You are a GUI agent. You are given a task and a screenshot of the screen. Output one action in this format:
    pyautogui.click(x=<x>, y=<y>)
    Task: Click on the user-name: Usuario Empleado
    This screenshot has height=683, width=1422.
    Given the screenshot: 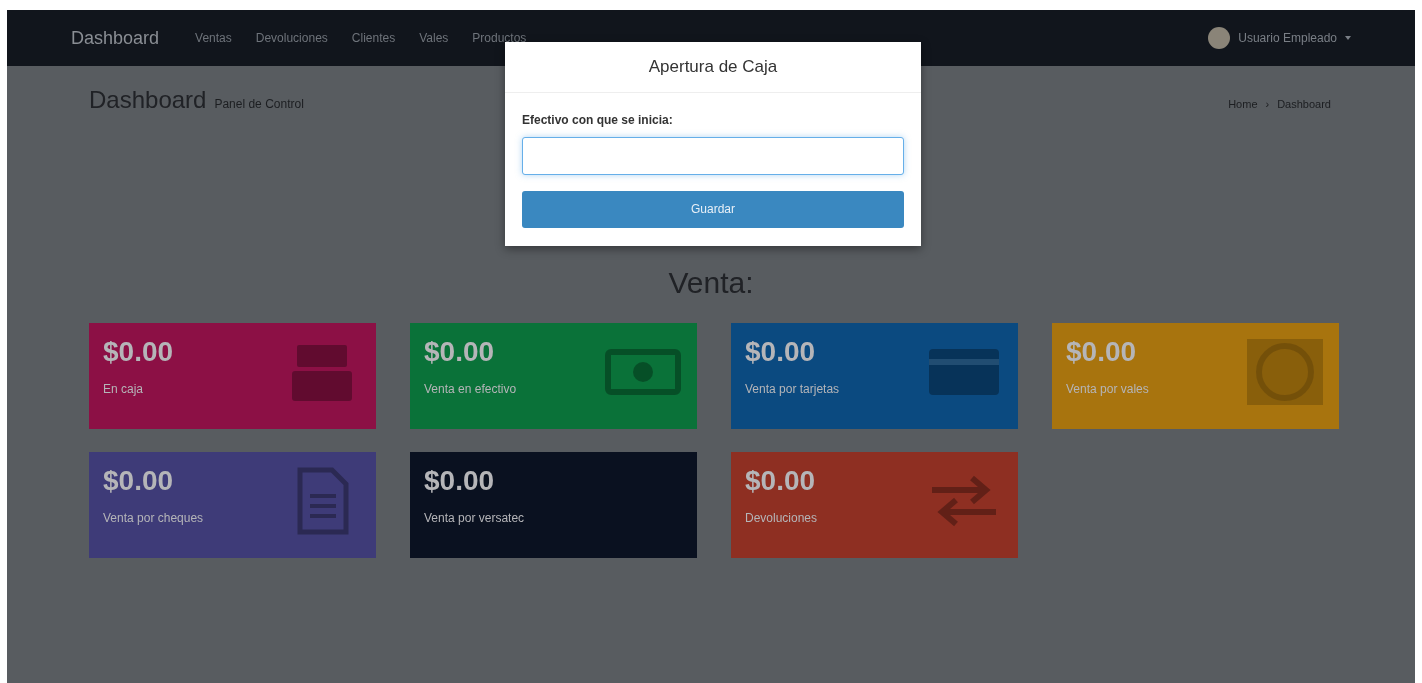 What is the action you would take?
    pyautogui.click(x=1287, y=38)
    